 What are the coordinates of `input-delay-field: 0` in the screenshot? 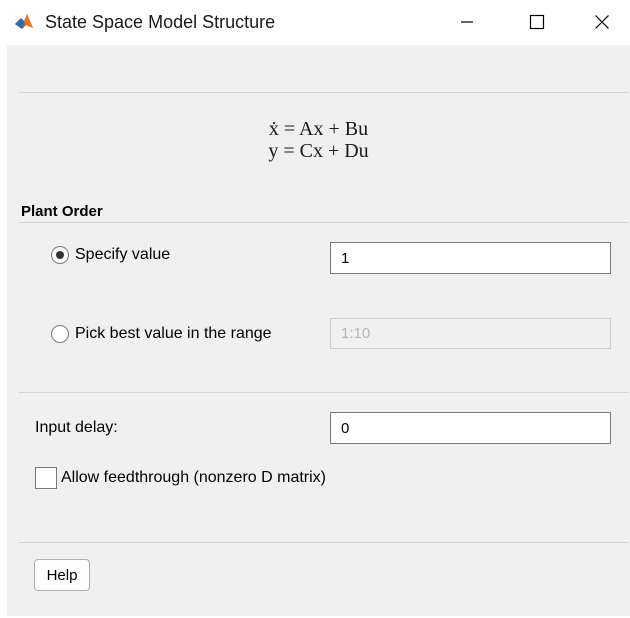 It's located at (470, 428).